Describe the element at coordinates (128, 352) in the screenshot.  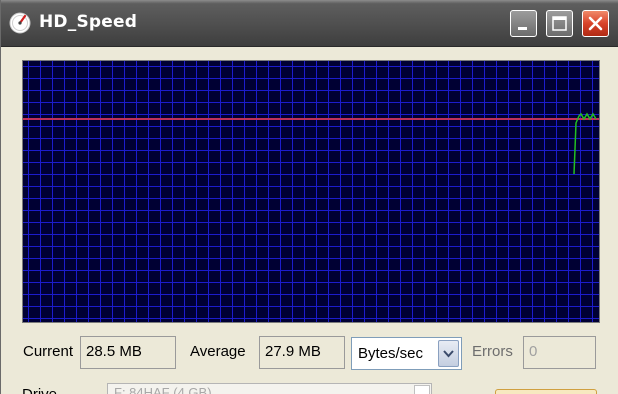
I see `current-value-field: 28.5 MB` at that location.